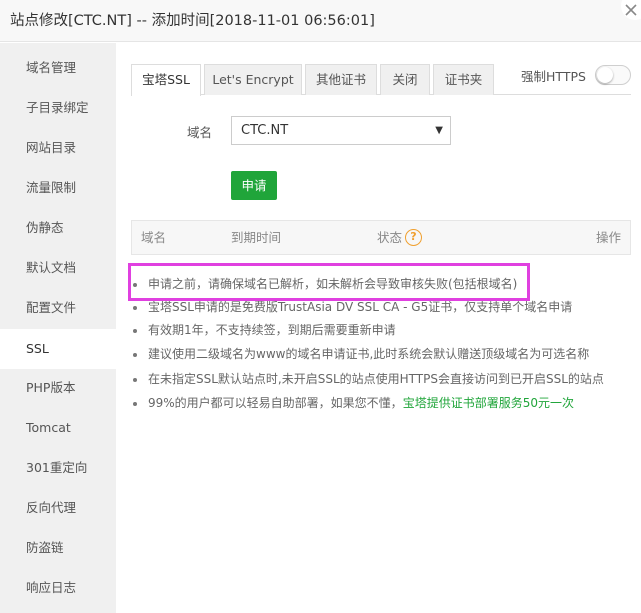 The height and width of the screenshot is (613, 641). What do you see at coordinates (58, 148) in the screenshot?
I see `sidebar-item-site-directory: 网站目录` at bounding box center [58, 148].